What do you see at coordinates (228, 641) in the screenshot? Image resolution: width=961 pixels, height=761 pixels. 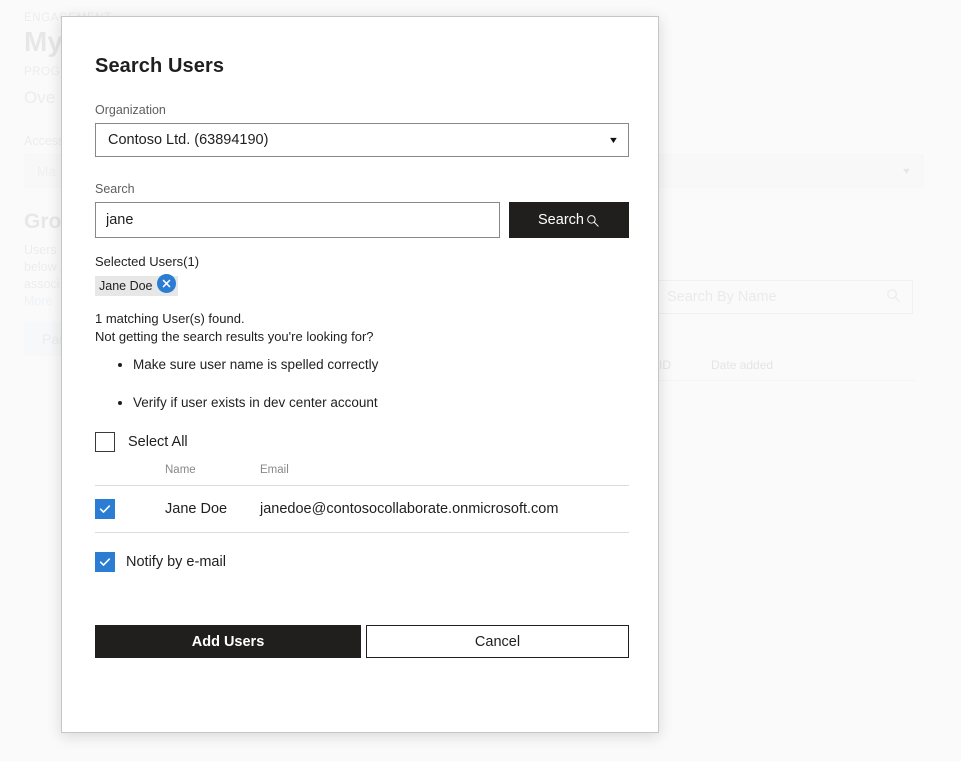 I see `add-users-button: Add Users` at bounding box center [228, 641].